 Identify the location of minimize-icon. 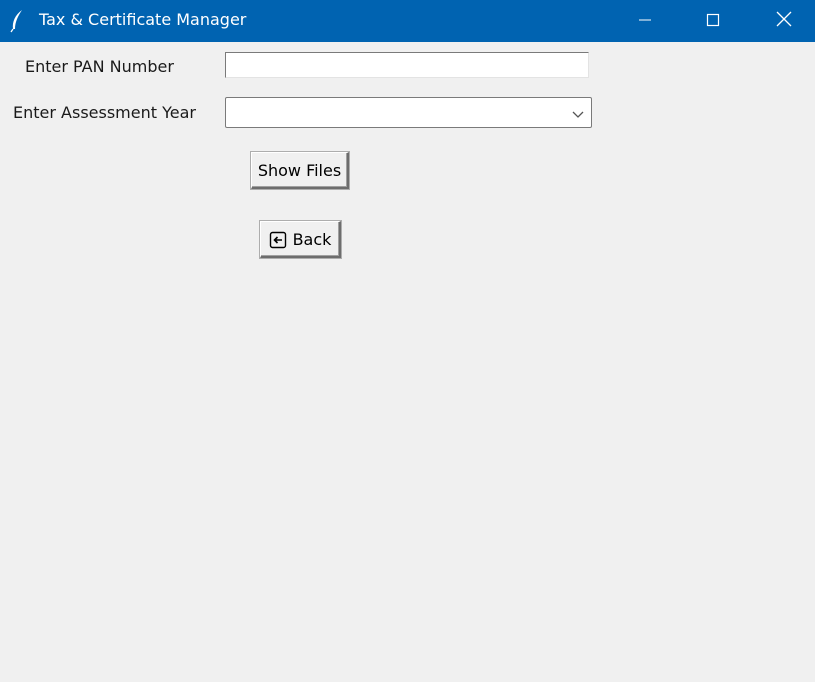
(645, 21).